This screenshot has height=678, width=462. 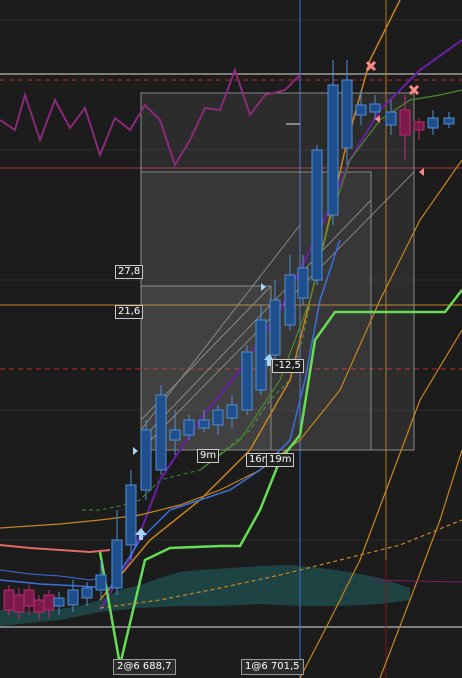 What do you see at coordinates (129, 272) in the screenshot?
I see `level-label-278: 27,8` at bounding box center [129, 272].